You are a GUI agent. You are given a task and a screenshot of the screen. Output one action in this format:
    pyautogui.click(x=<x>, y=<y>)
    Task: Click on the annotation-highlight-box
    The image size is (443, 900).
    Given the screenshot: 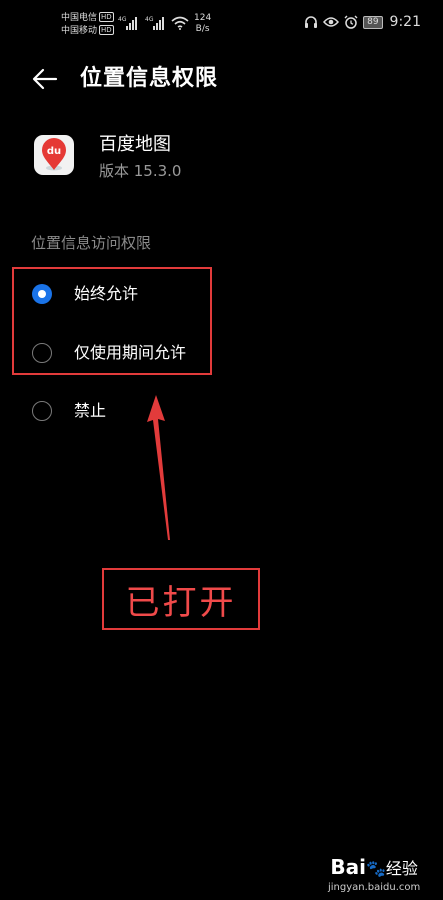 What is the action you would take?
    pyautogui.click(x=112, y=321)
    